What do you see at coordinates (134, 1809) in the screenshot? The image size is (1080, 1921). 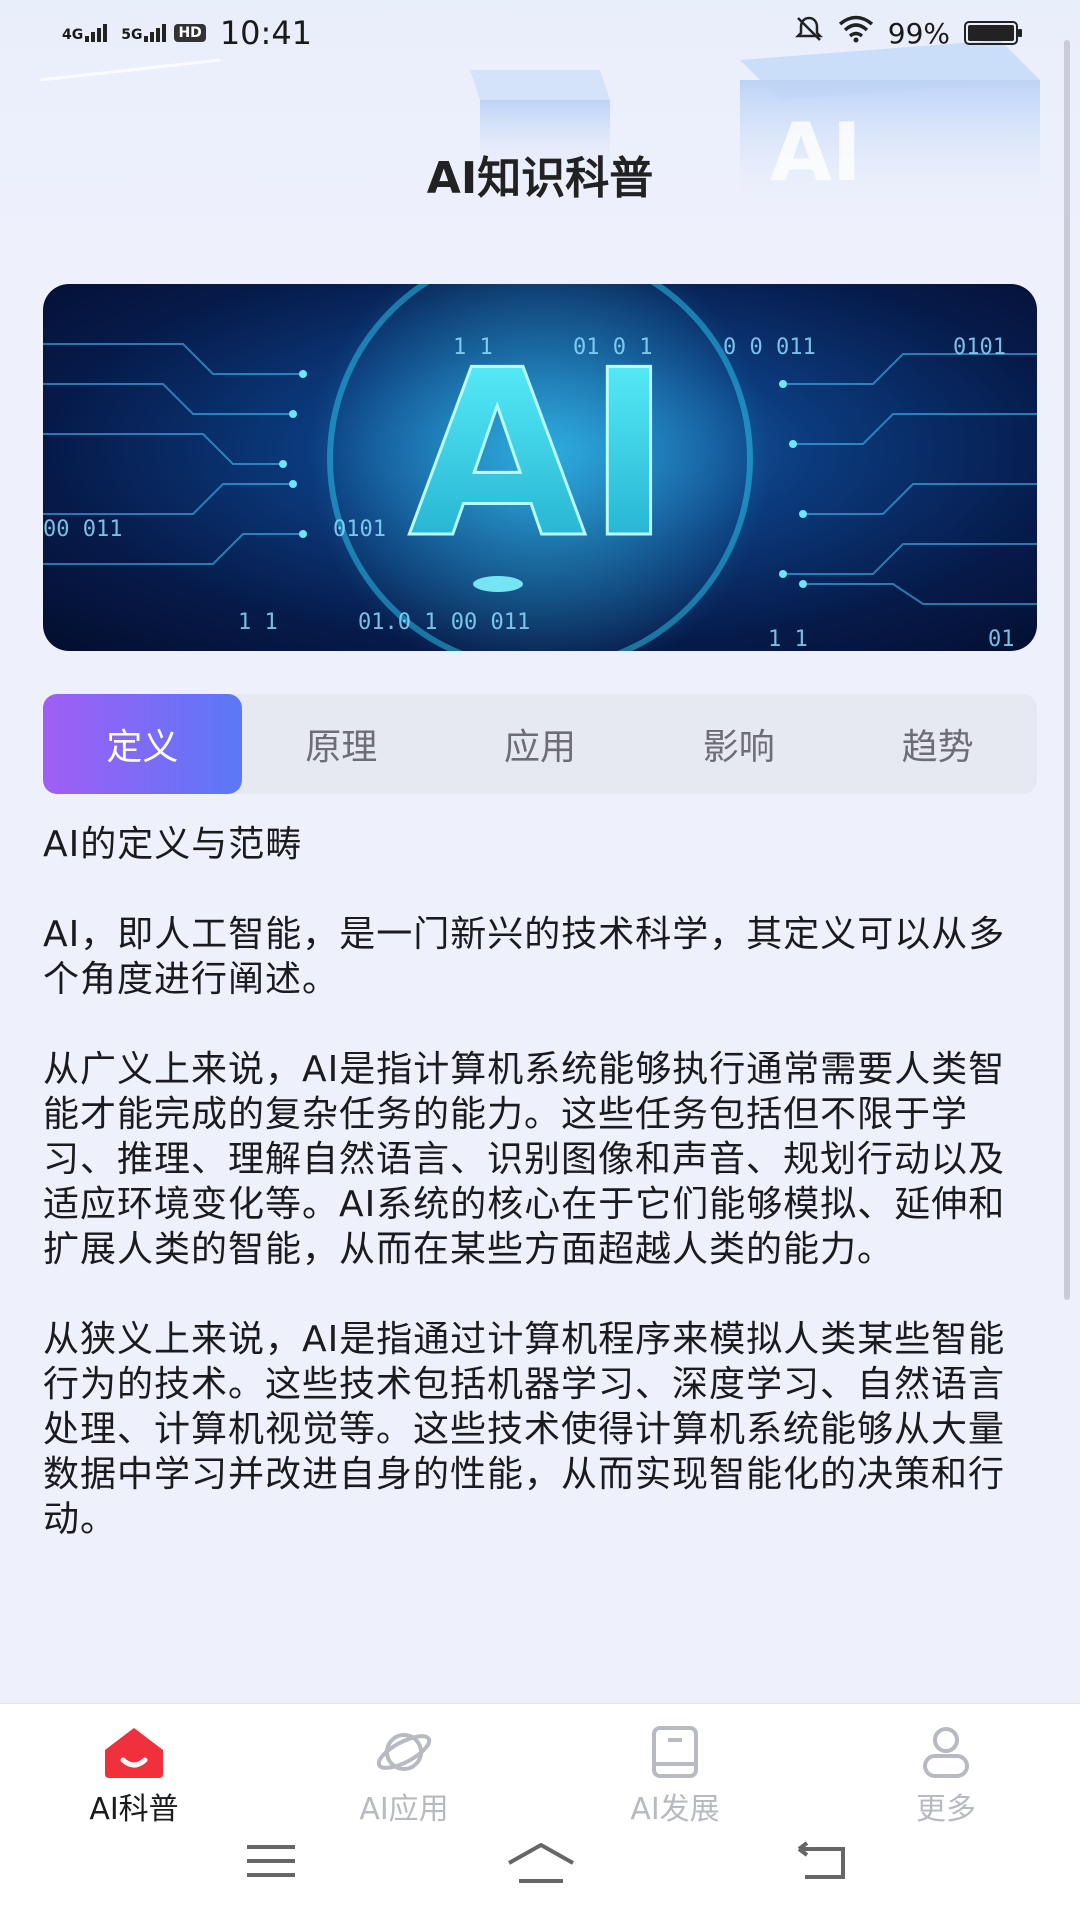 I see `nav-label: AI科普` at bounding box center [134, 1809].